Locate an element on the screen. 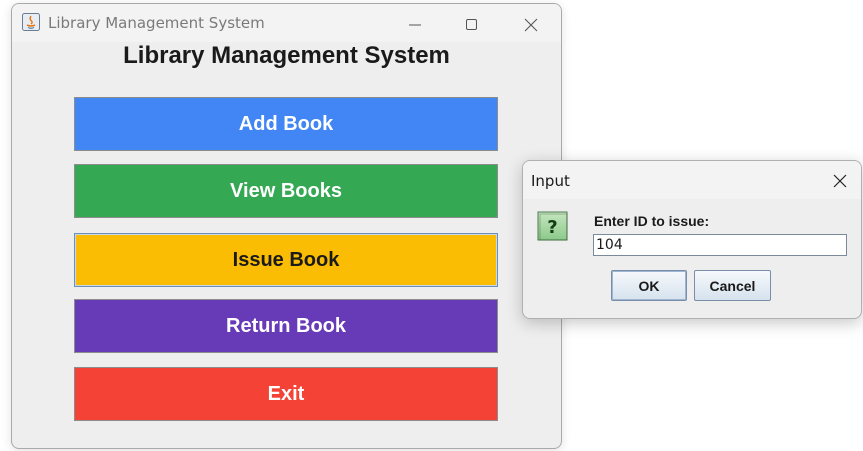  java-app-icon is located at coordinates (31, 22).